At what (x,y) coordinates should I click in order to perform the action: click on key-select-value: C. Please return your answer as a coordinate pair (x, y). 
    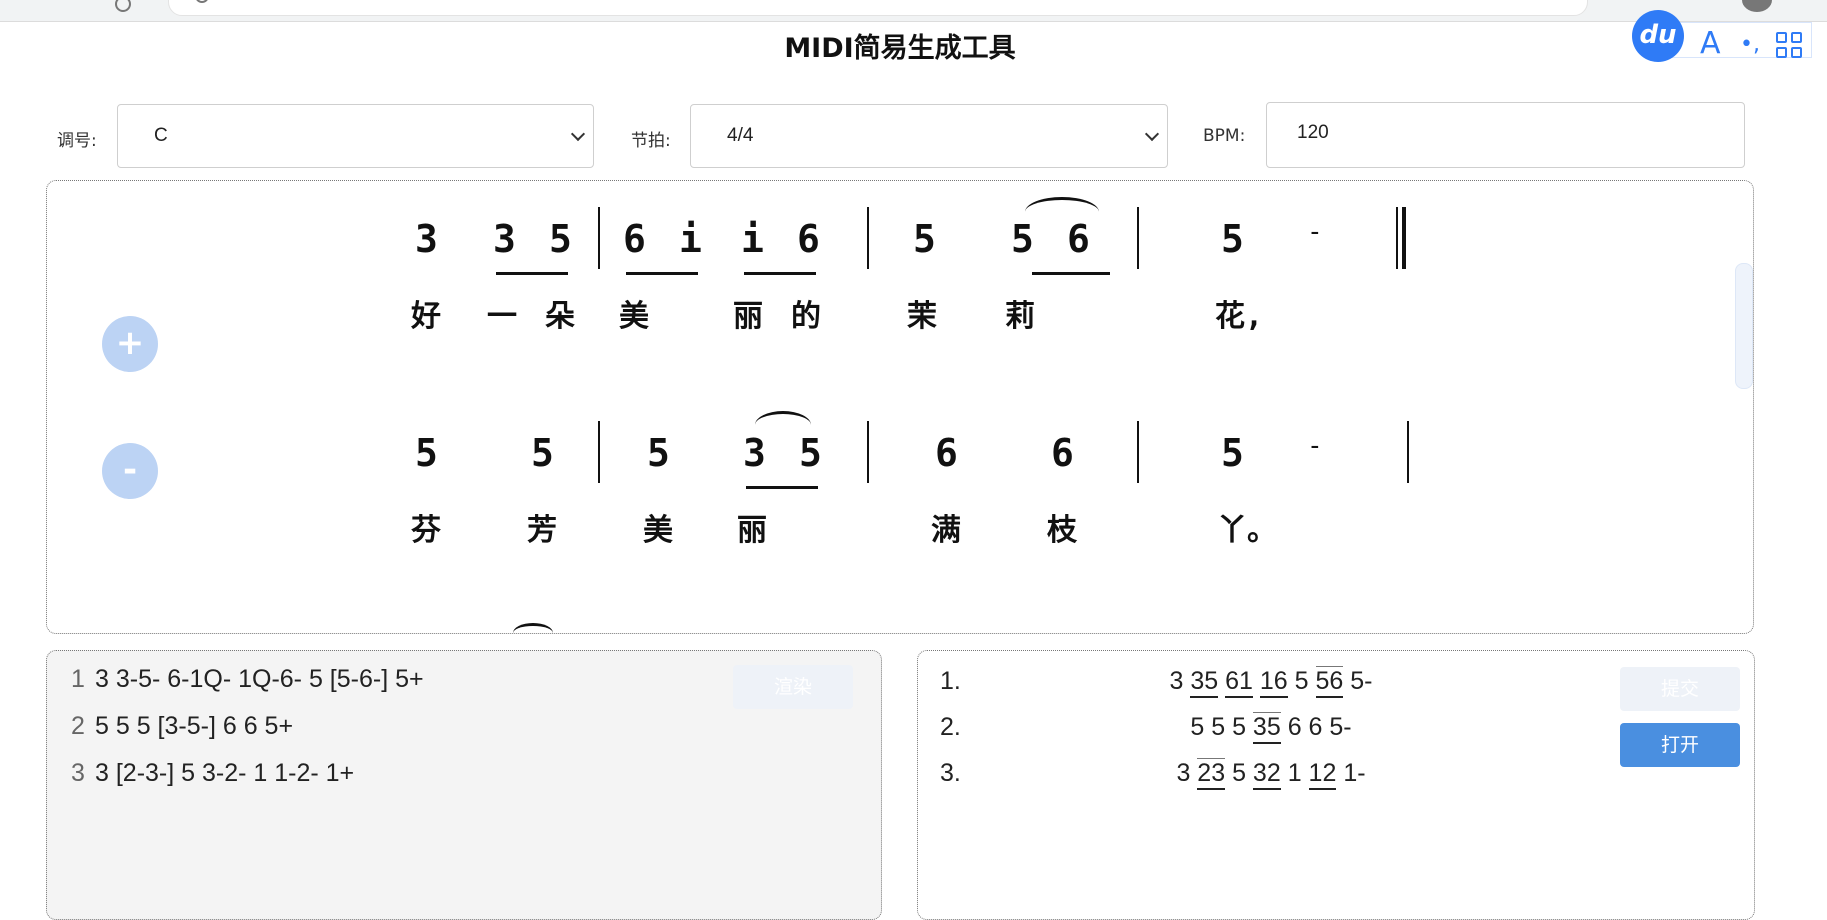
    Looking at the image, I should click on (161, 135).